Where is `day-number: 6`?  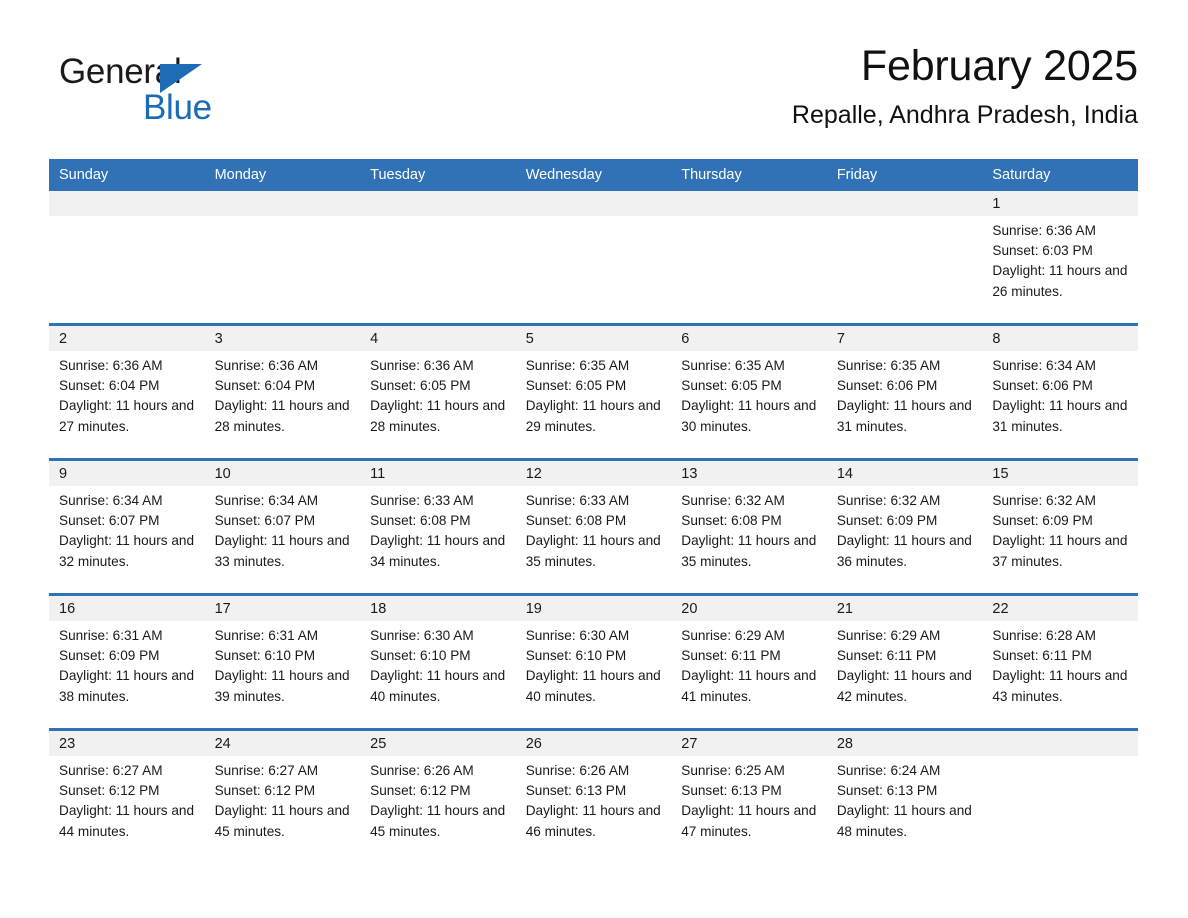
day-number: 6 is located at coordinates (749, 338).